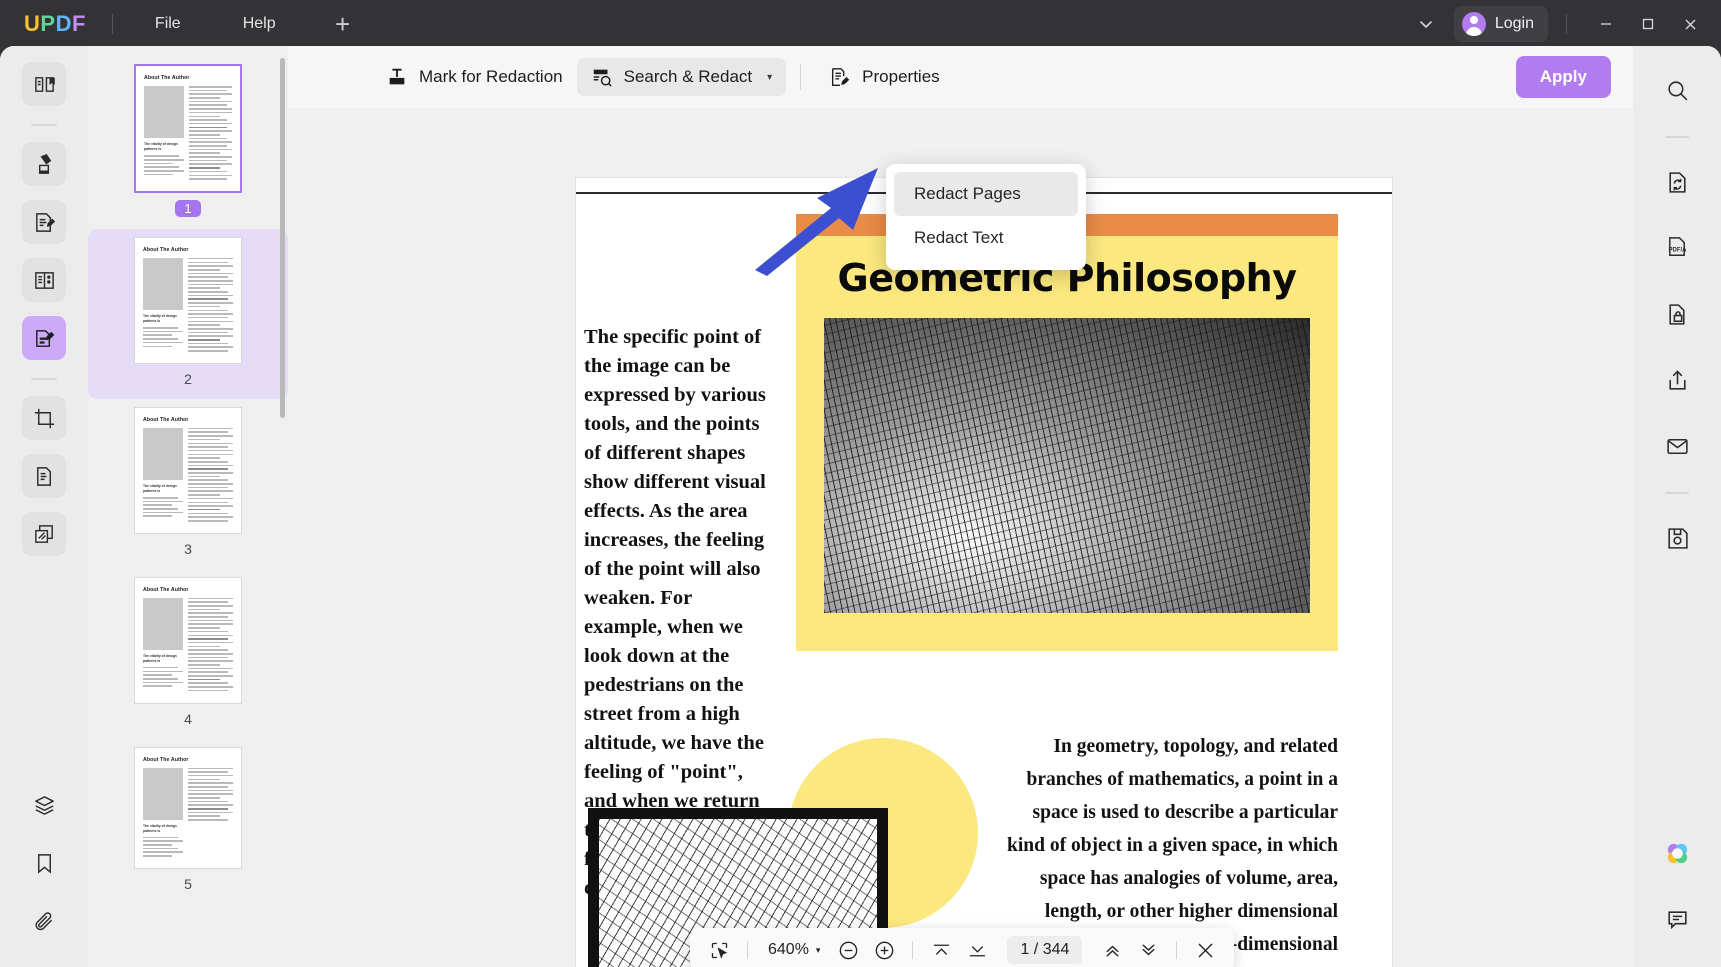 The width and height of the screenshot is (1721, 967). I want to click on maximize-button, so click(1648, 24).